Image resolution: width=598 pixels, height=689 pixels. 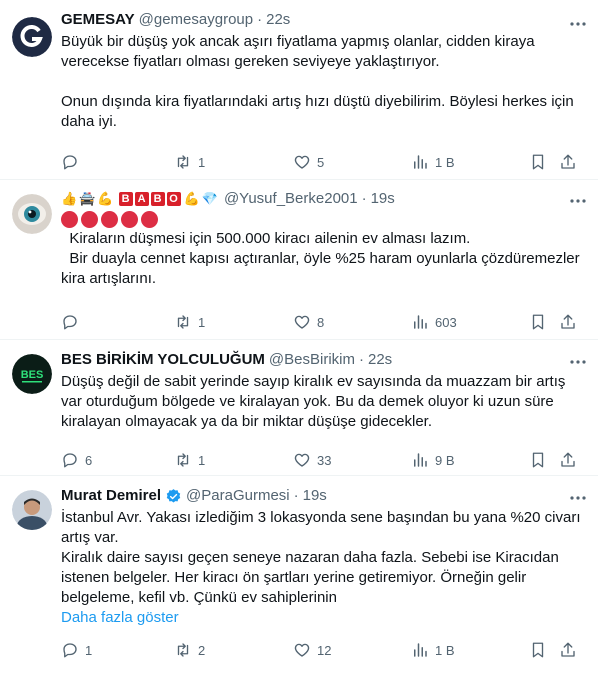 I want to click on show-more-link: Daha fazla göster, so click(x=323, y=618).